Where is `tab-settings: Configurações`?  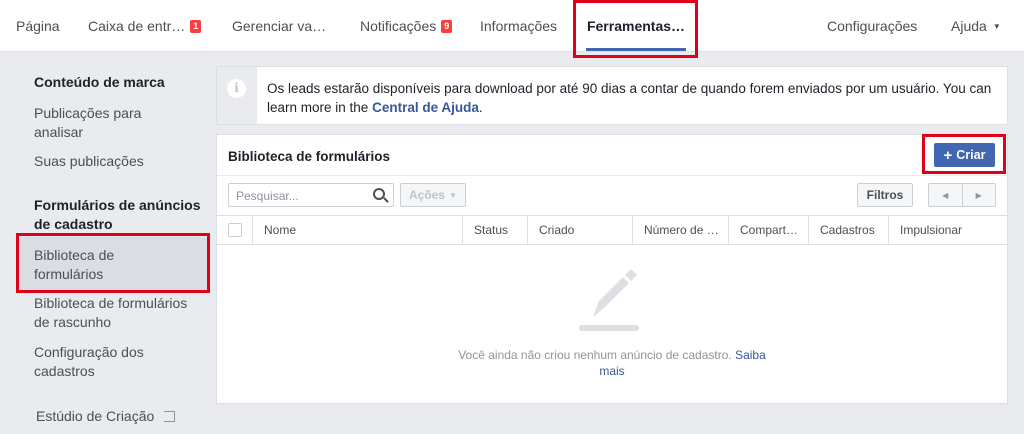
tab-settings: Configurações is located at coordinates (872, 26).